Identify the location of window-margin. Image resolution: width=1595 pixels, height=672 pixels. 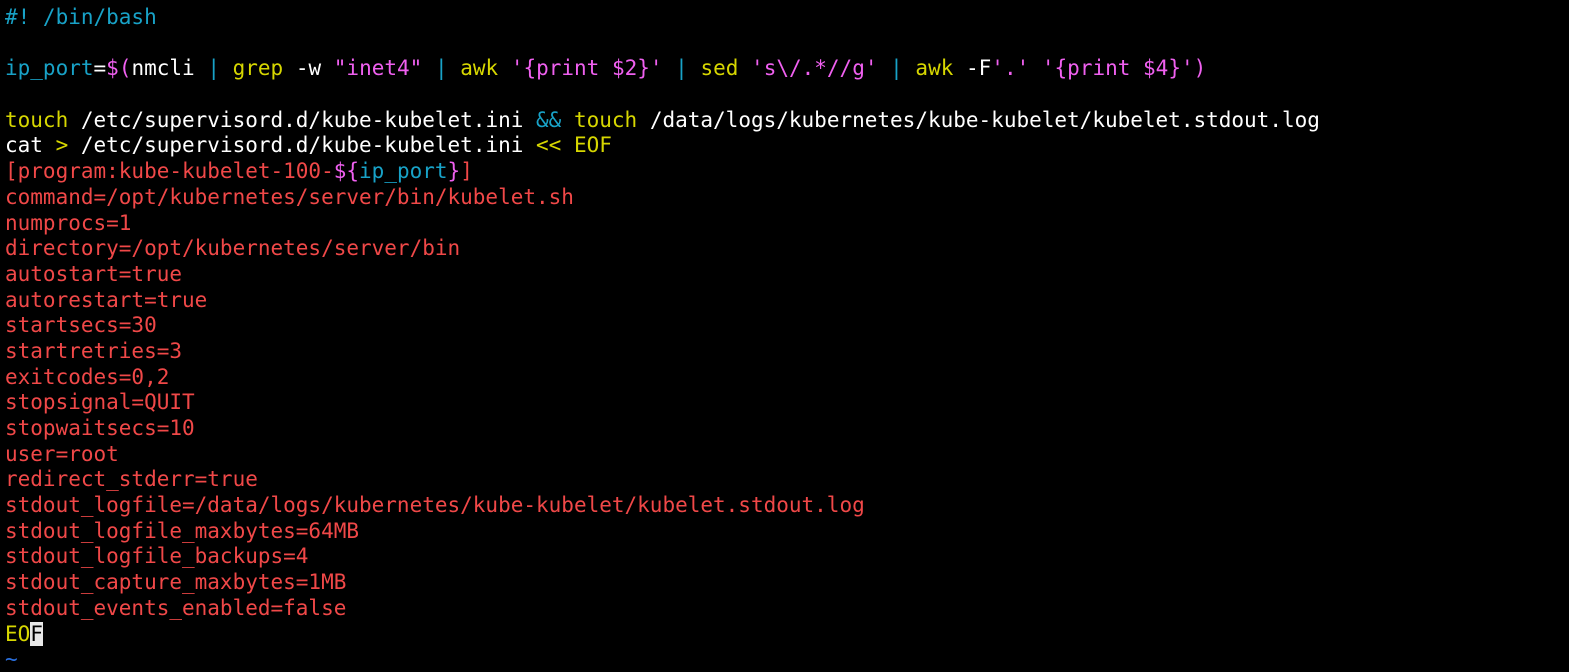
(1582, 336).